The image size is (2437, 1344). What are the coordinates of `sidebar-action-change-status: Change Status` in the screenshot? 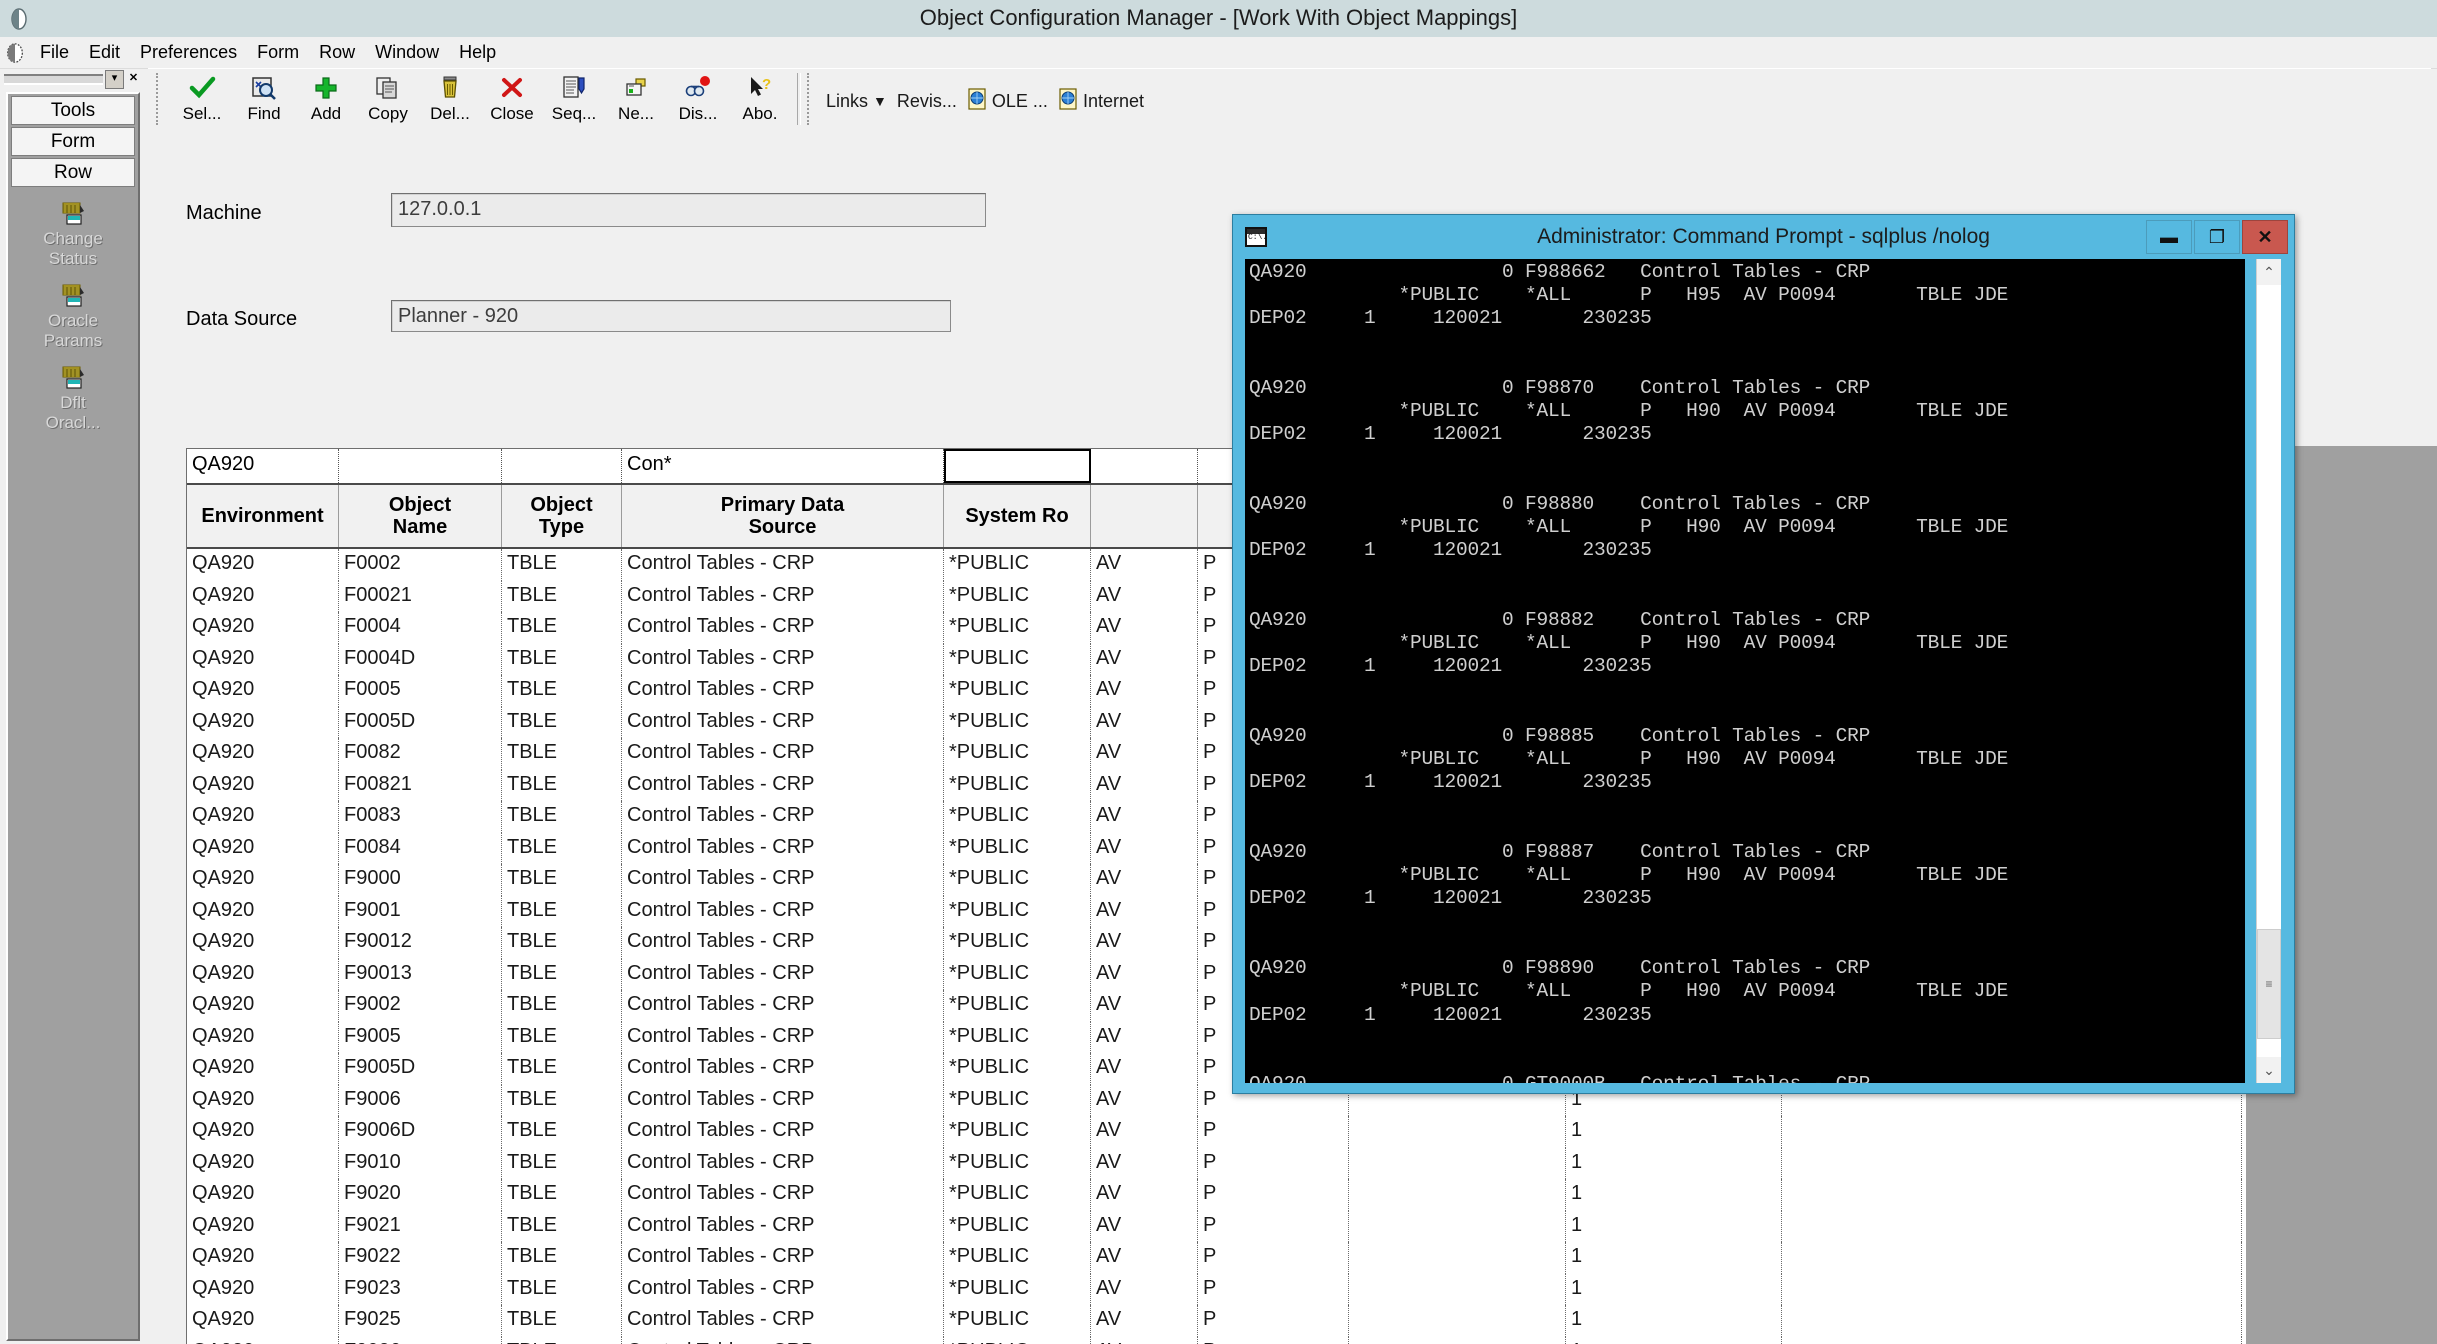 It's located at (73, 235).